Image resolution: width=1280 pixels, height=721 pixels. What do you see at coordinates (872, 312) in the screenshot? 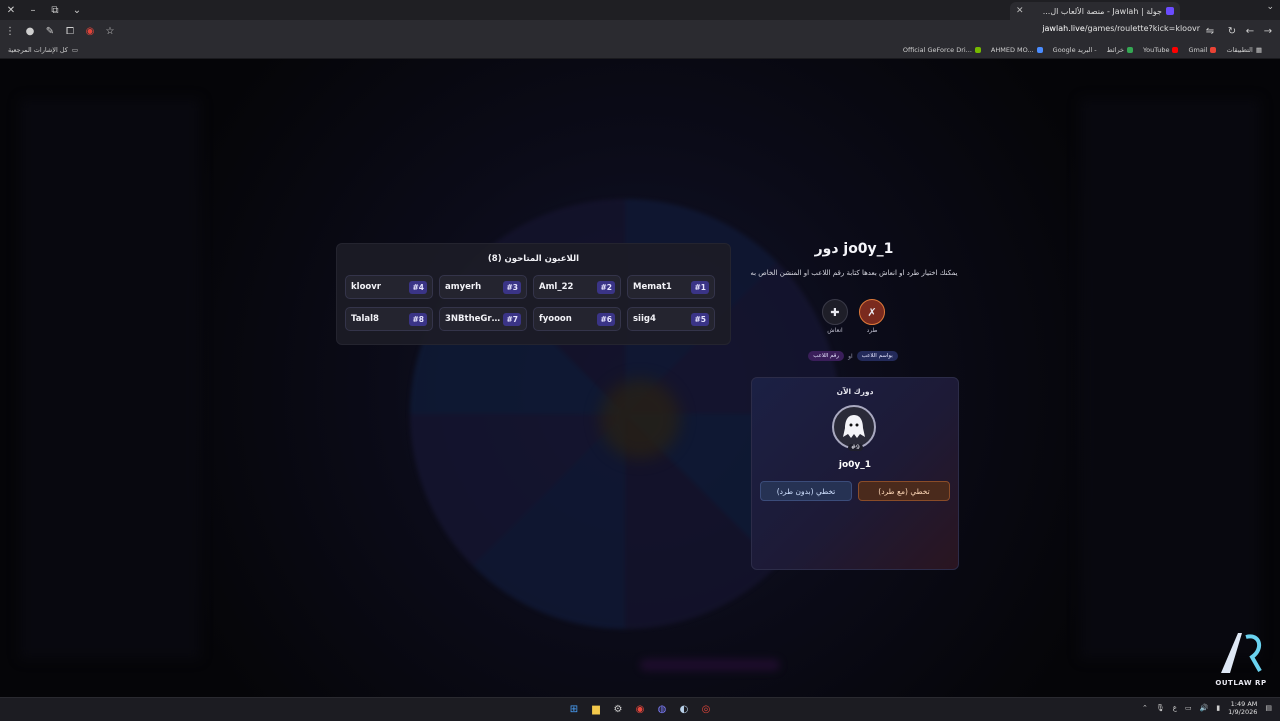
I see `kick-icon: ✗` at bounding box center [872, 312].